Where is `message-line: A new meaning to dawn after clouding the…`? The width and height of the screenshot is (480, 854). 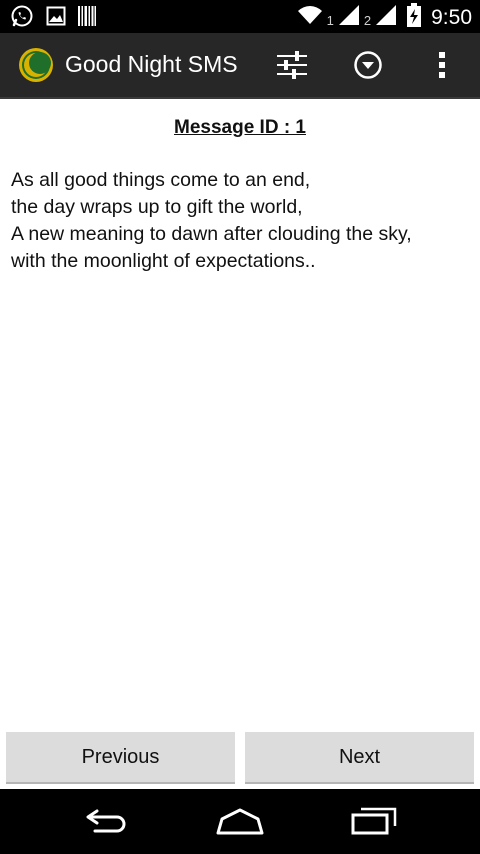
message-line: A new meaning to dawn after clouding the… is located at coordinates (211, 234).